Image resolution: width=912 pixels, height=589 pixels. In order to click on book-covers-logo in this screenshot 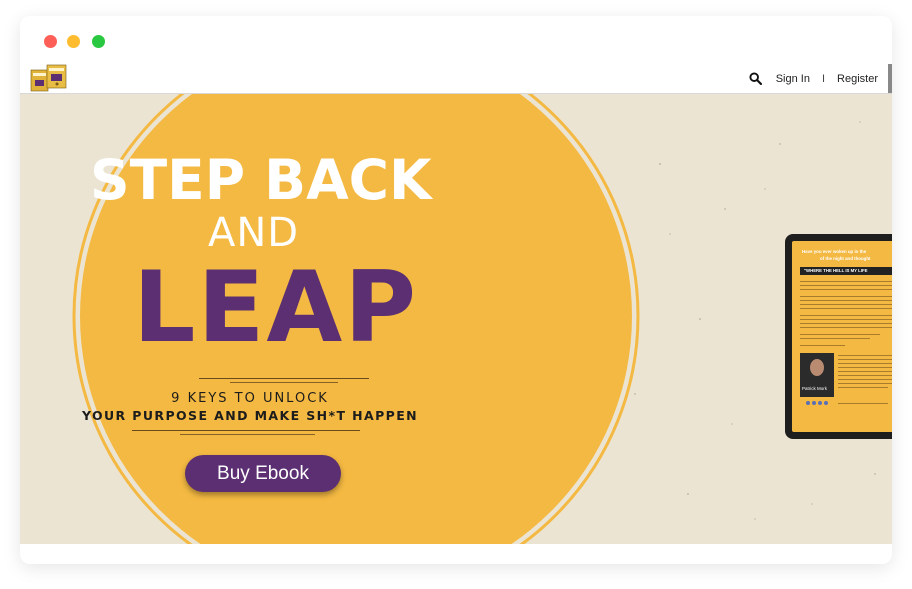, I will do `click(49, 78)`.